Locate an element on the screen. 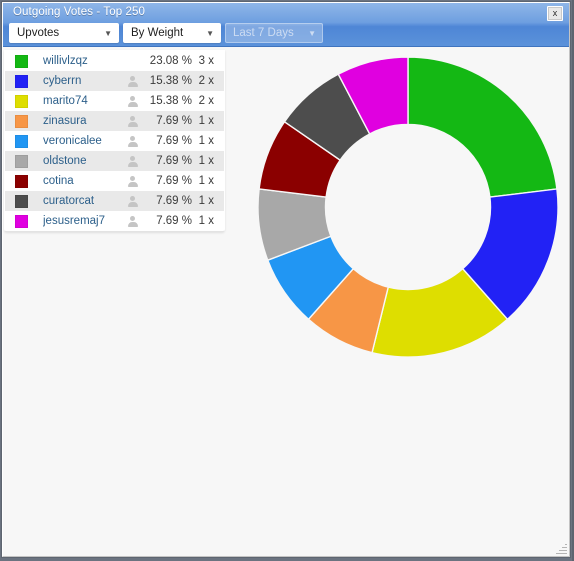  close-icon: x is located at coordinates (555, 13).